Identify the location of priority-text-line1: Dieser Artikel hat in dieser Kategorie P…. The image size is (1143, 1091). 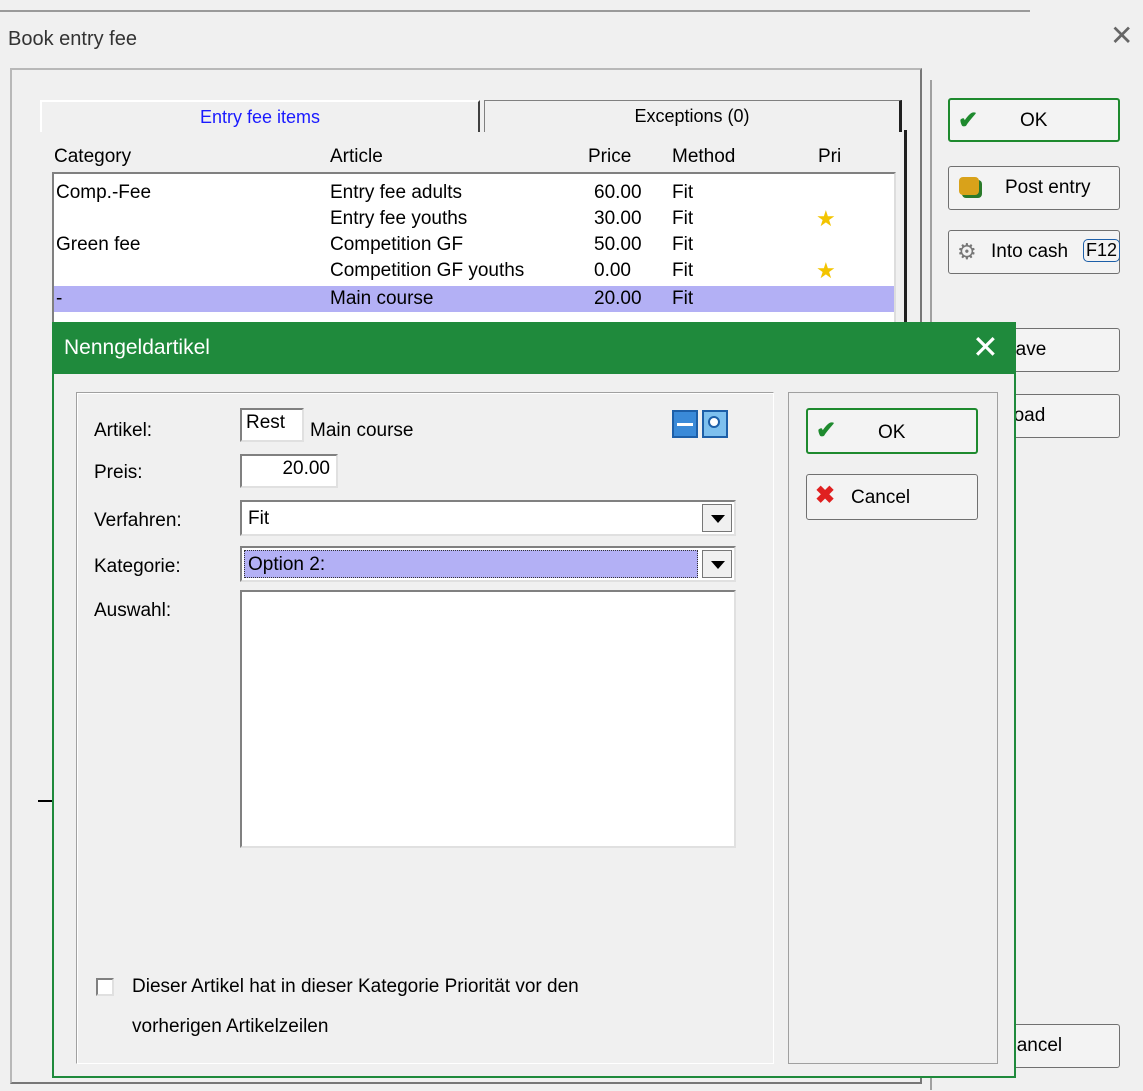
(355, 986).